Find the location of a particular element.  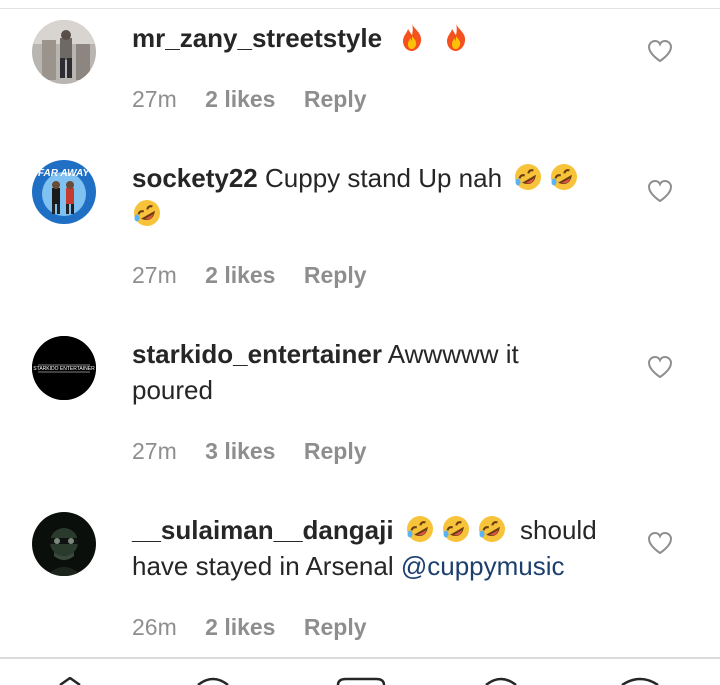

add-post-icon is located at coordinates (361, 681).